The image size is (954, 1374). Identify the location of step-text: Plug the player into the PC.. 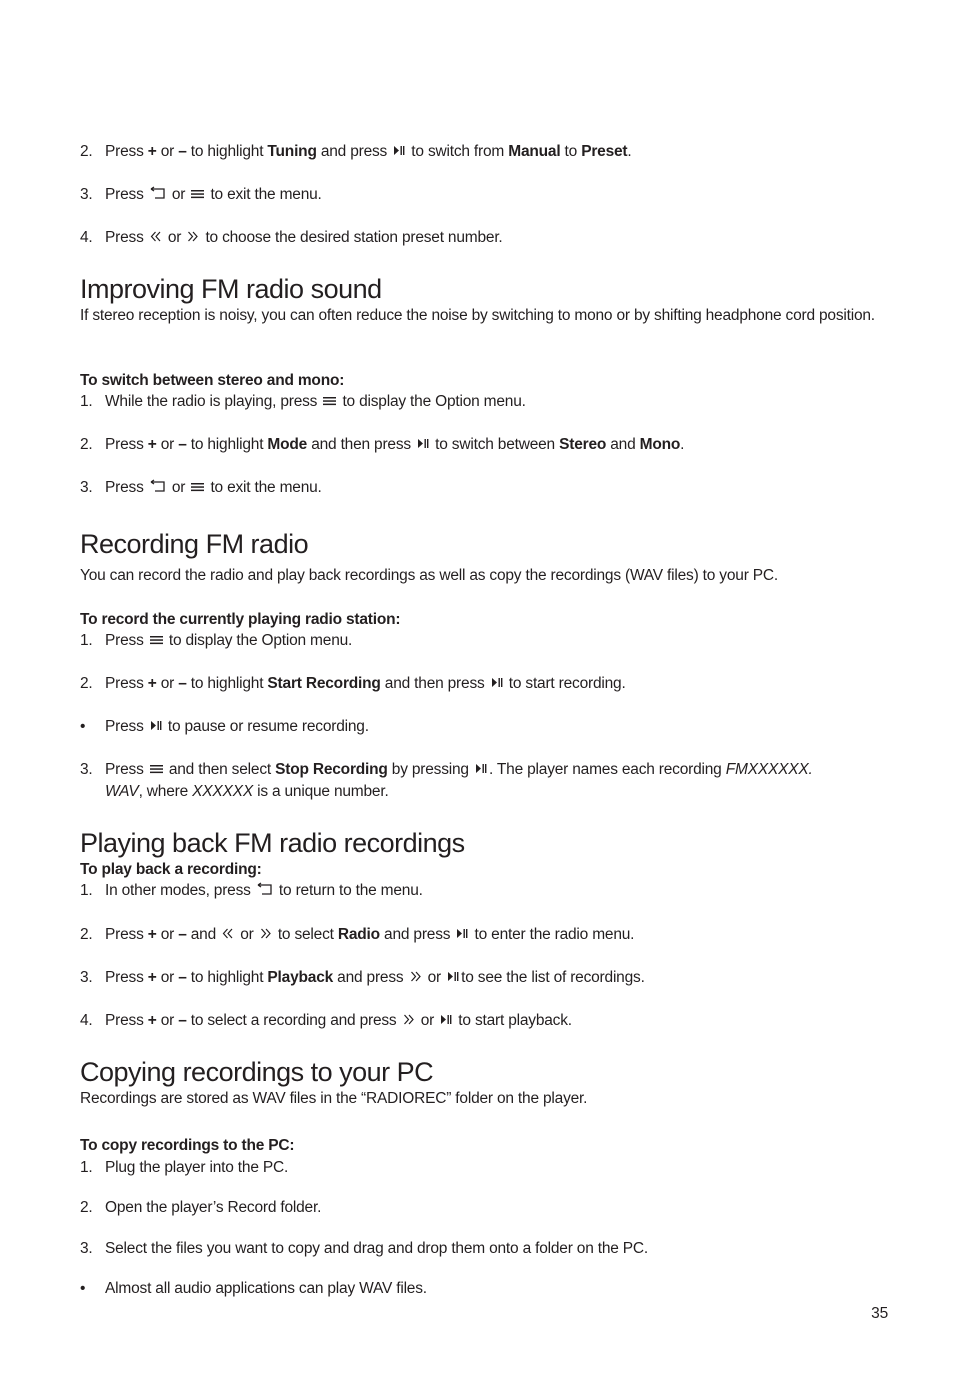
(197, 1167).